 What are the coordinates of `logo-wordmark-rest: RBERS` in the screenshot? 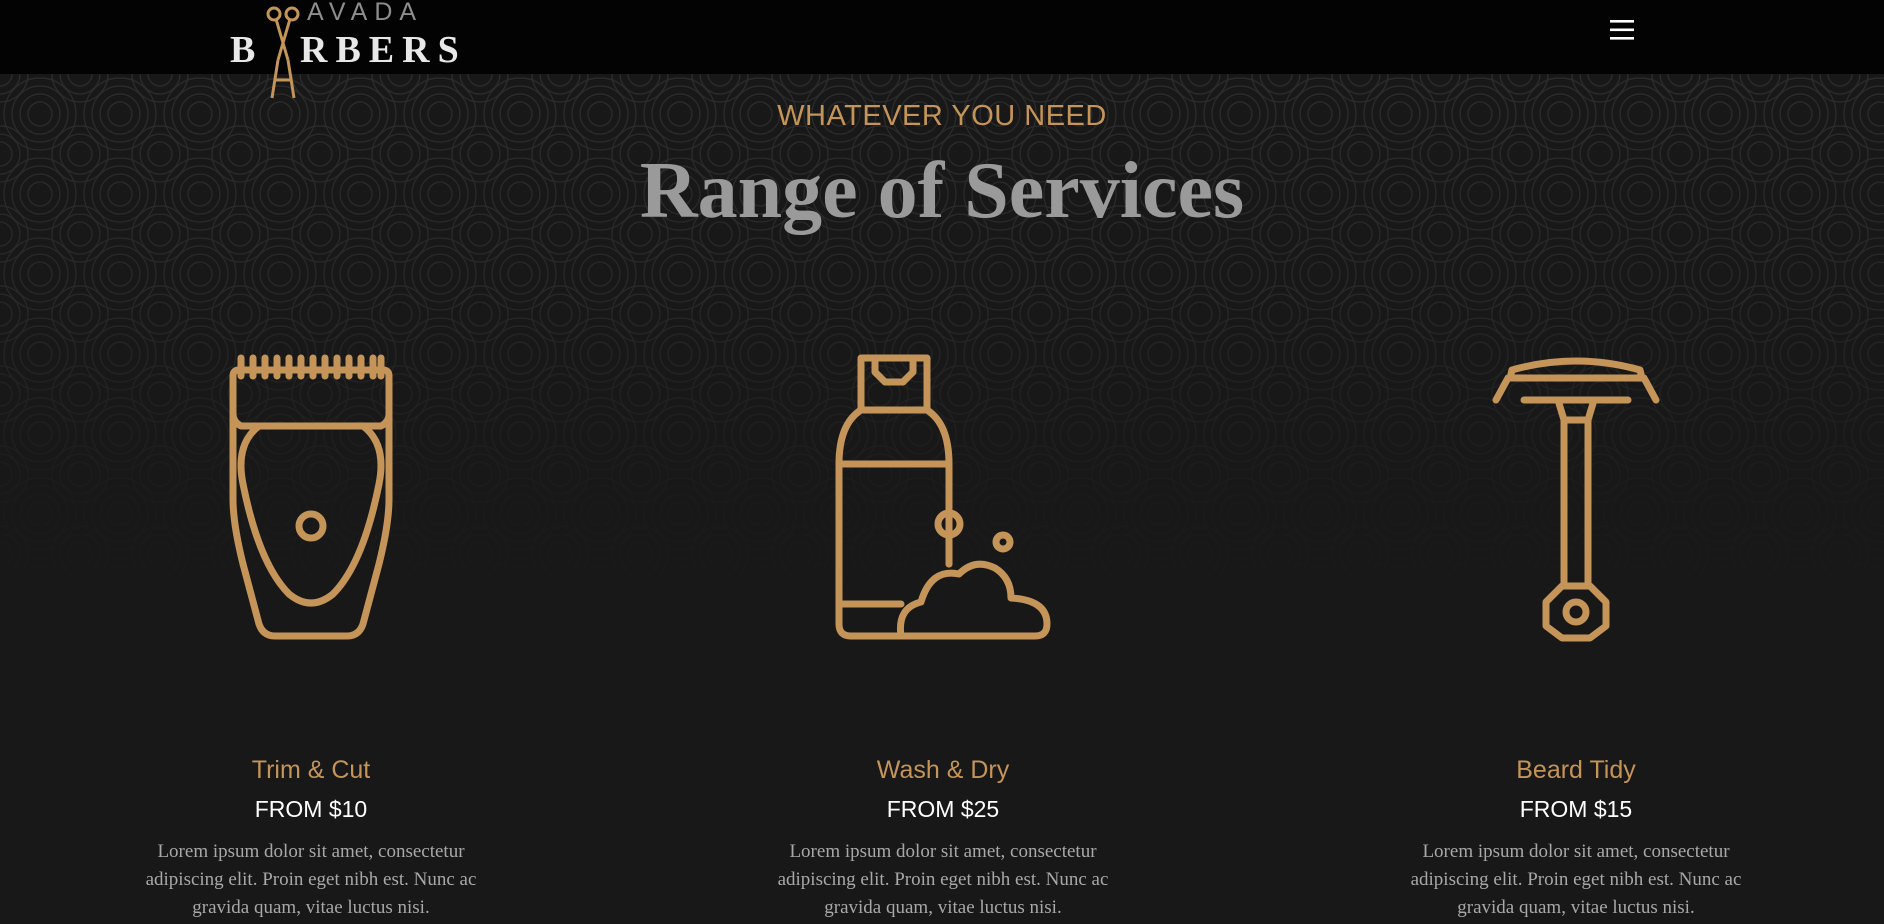 It's located at (383, 50).